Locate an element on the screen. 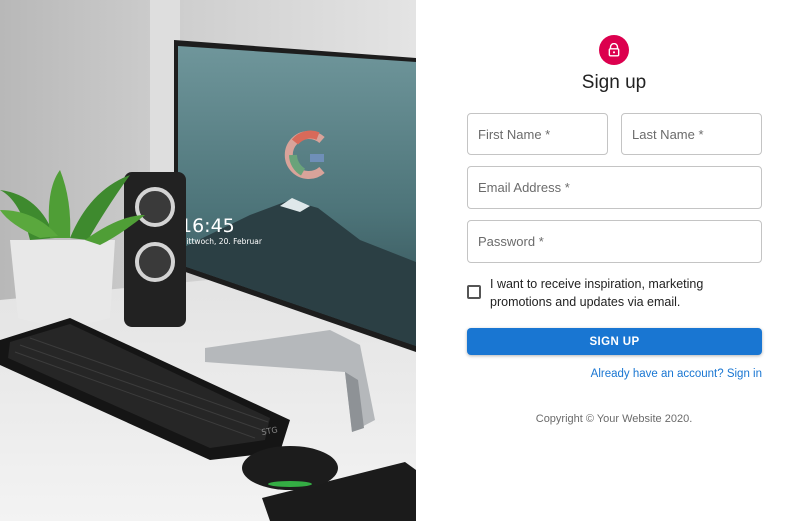 This screenshot has width=806, height=521. copyright-text: Copyright © Your Website 2020. is located at coordinates (614, 419).